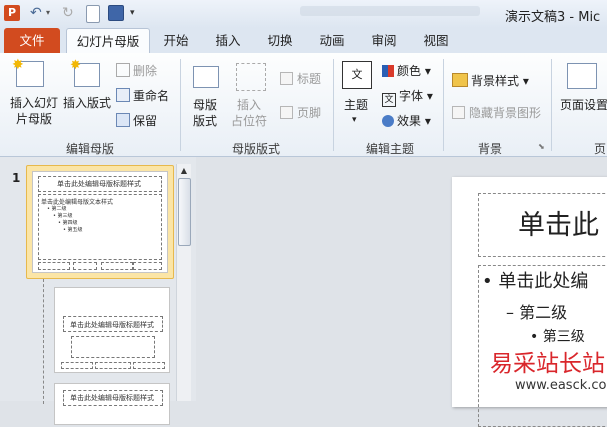 This screenshot has height=427, width=607. I want to click on footer-placeholder-right, so click(147, 266).